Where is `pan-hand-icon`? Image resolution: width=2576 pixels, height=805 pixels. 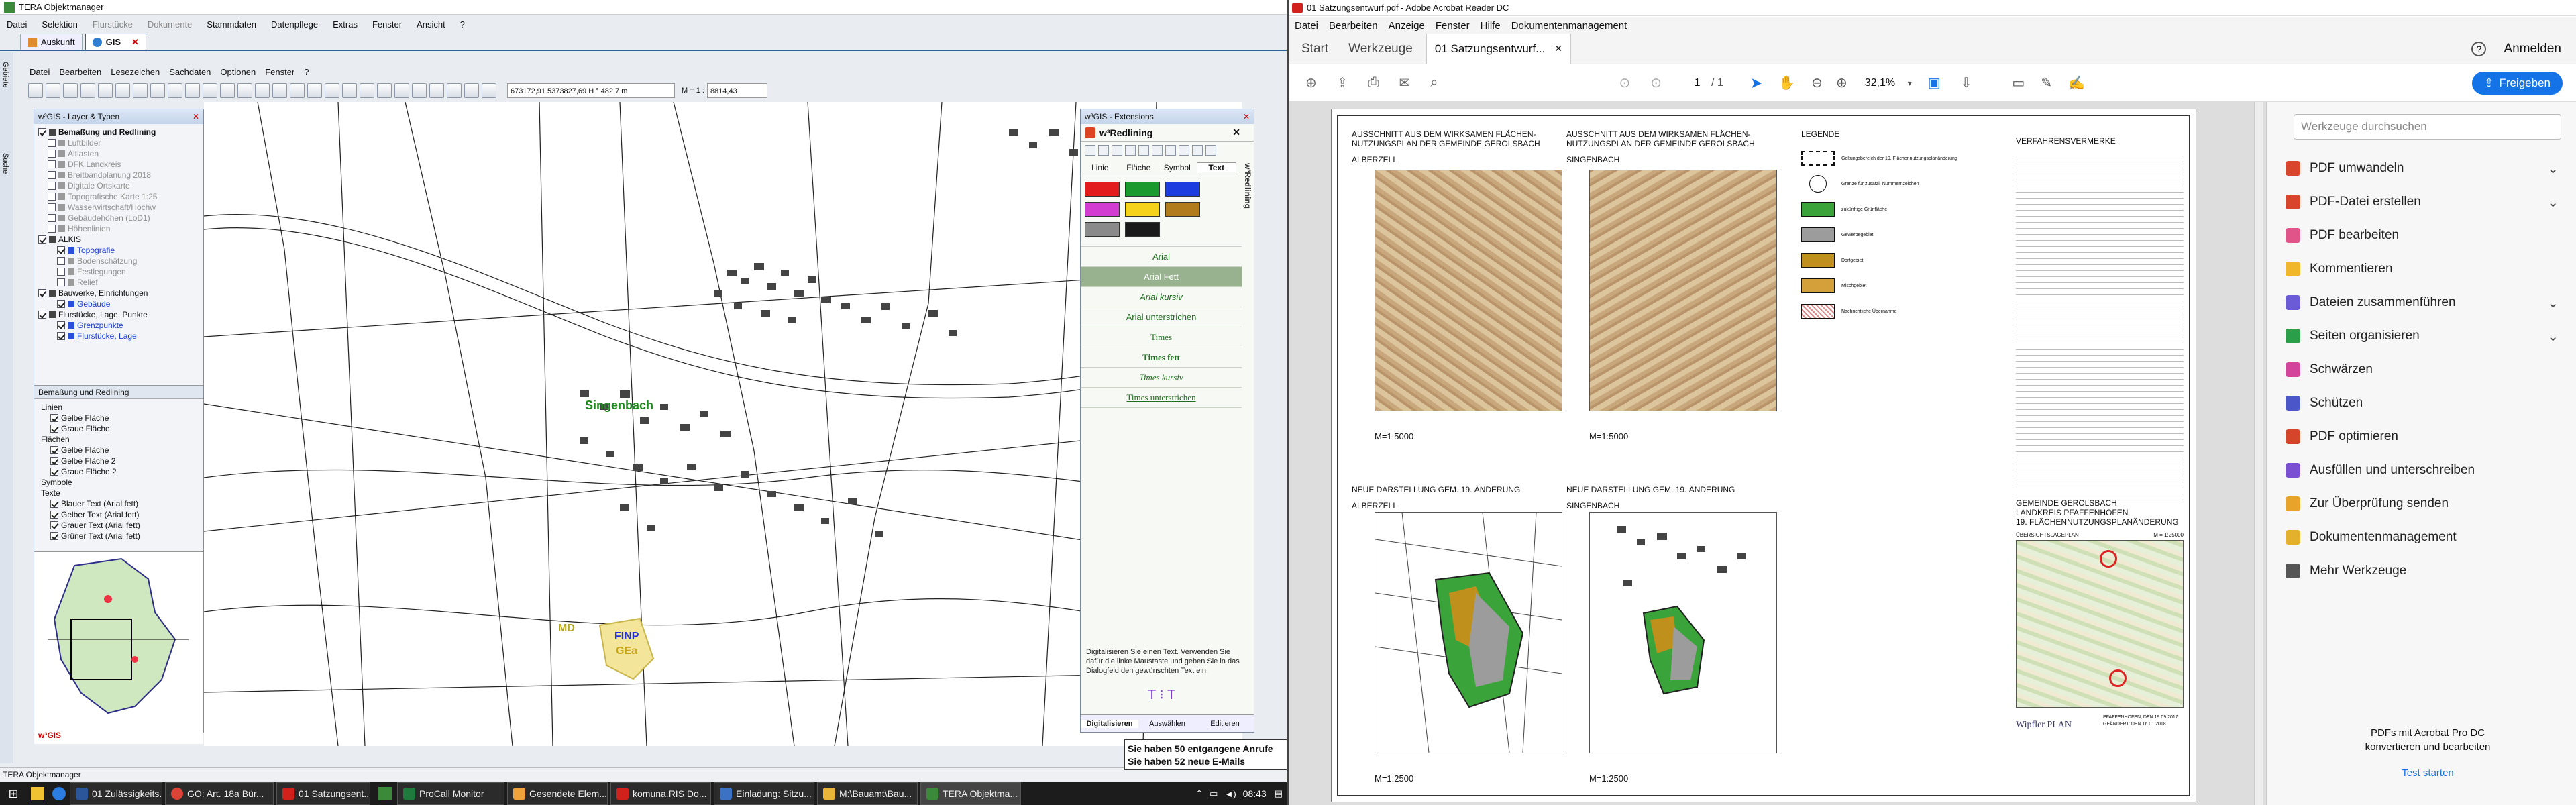 pan-hand-icon is located at coordinates (332, 90).